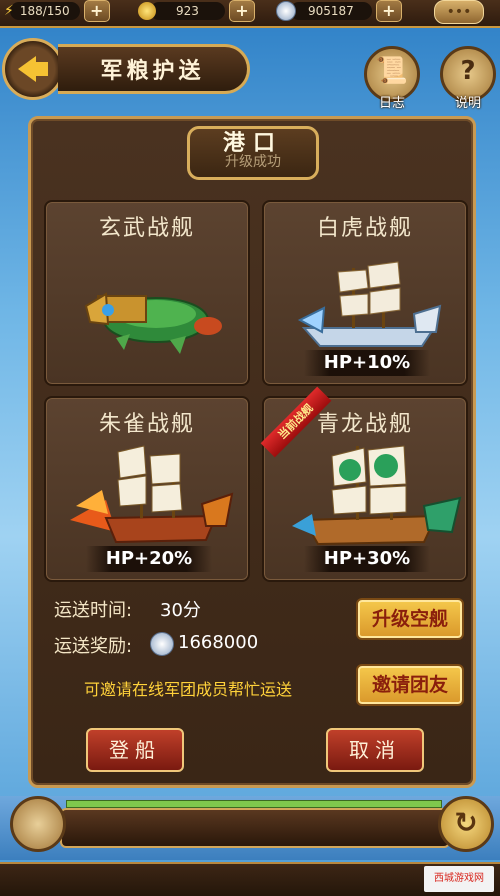  I want to click on gold-resource: 923 +, so click(196, 11).